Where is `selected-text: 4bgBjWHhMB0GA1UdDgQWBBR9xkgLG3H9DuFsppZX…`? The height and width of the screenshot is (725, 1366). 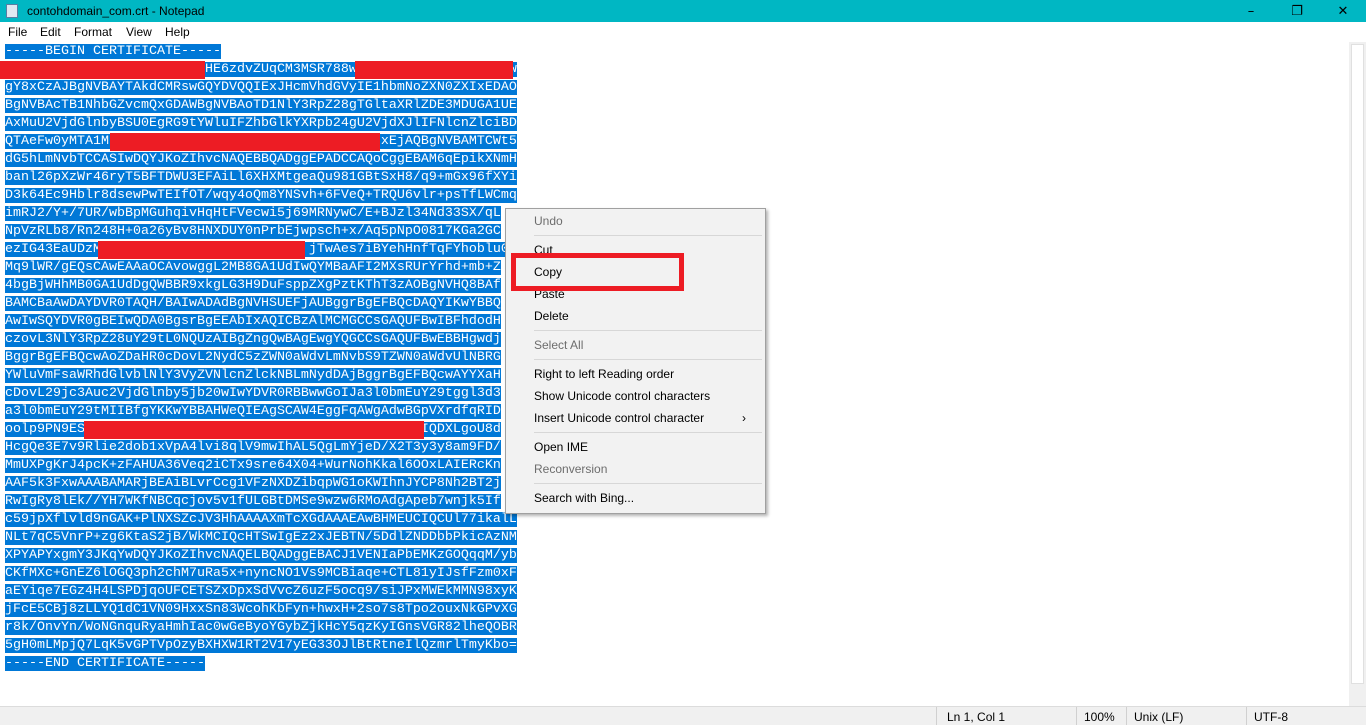
selected-text: 4bgBjWHhMB0GA1UdDgQWBBR9xkgLG3H9DuFsppZX… is located at coordinates (253, 285).